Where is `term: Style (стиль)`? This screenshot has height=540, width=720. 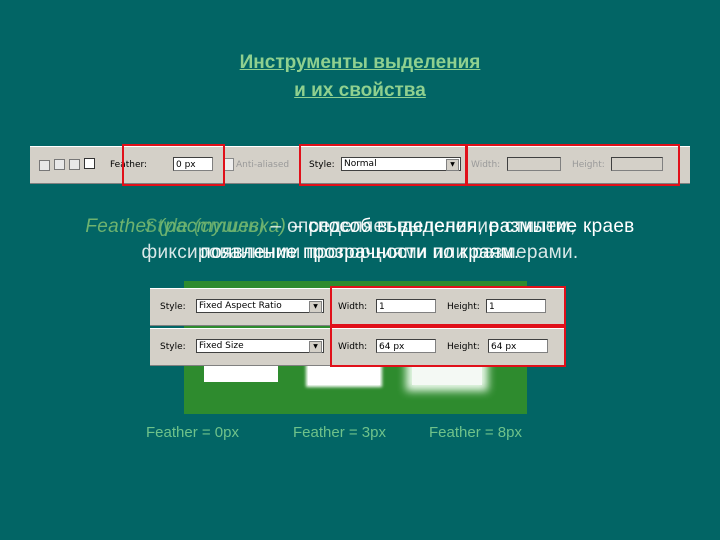
term: Style (стиль) is located at coordinates (205, 226).